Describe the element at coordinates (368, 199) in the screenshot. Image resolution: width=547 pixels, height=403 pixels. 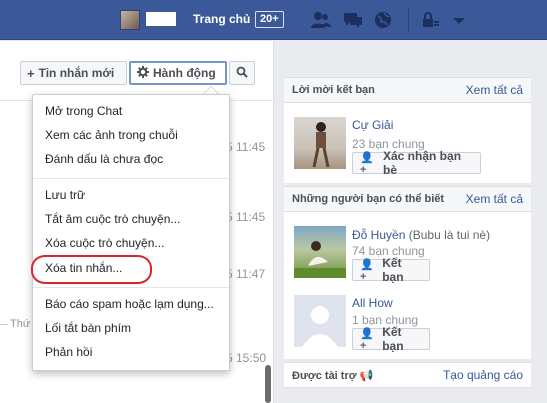
I see `people-you-may-know-title: Những người bạn có thể biết` at that location.